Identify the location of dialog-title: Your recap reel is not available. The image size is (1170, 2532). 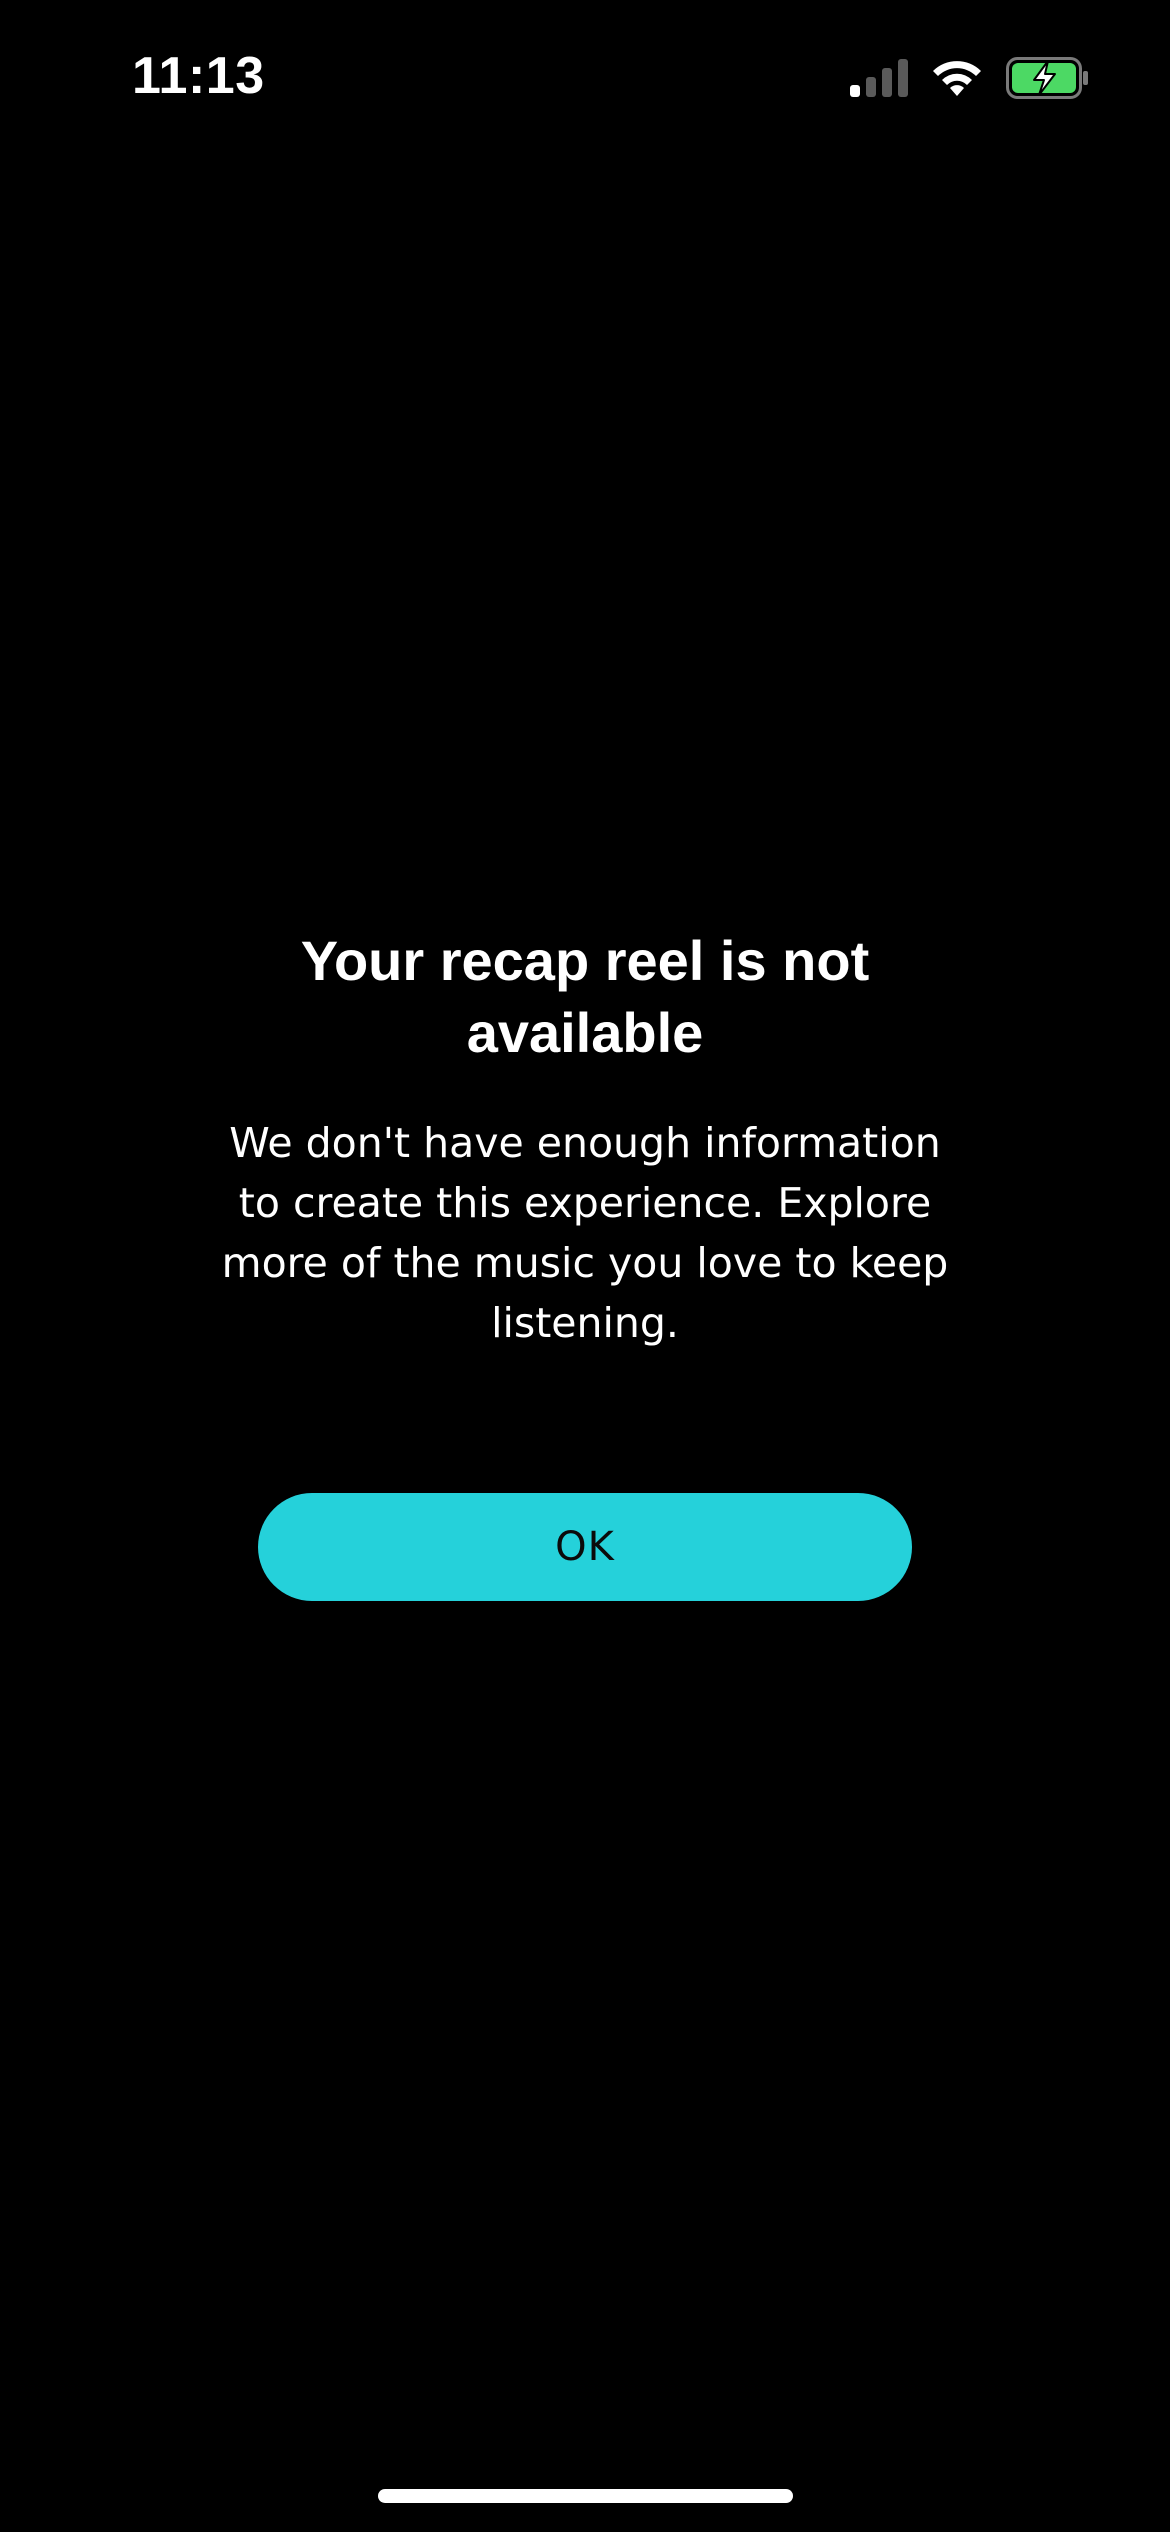
(585, 996).